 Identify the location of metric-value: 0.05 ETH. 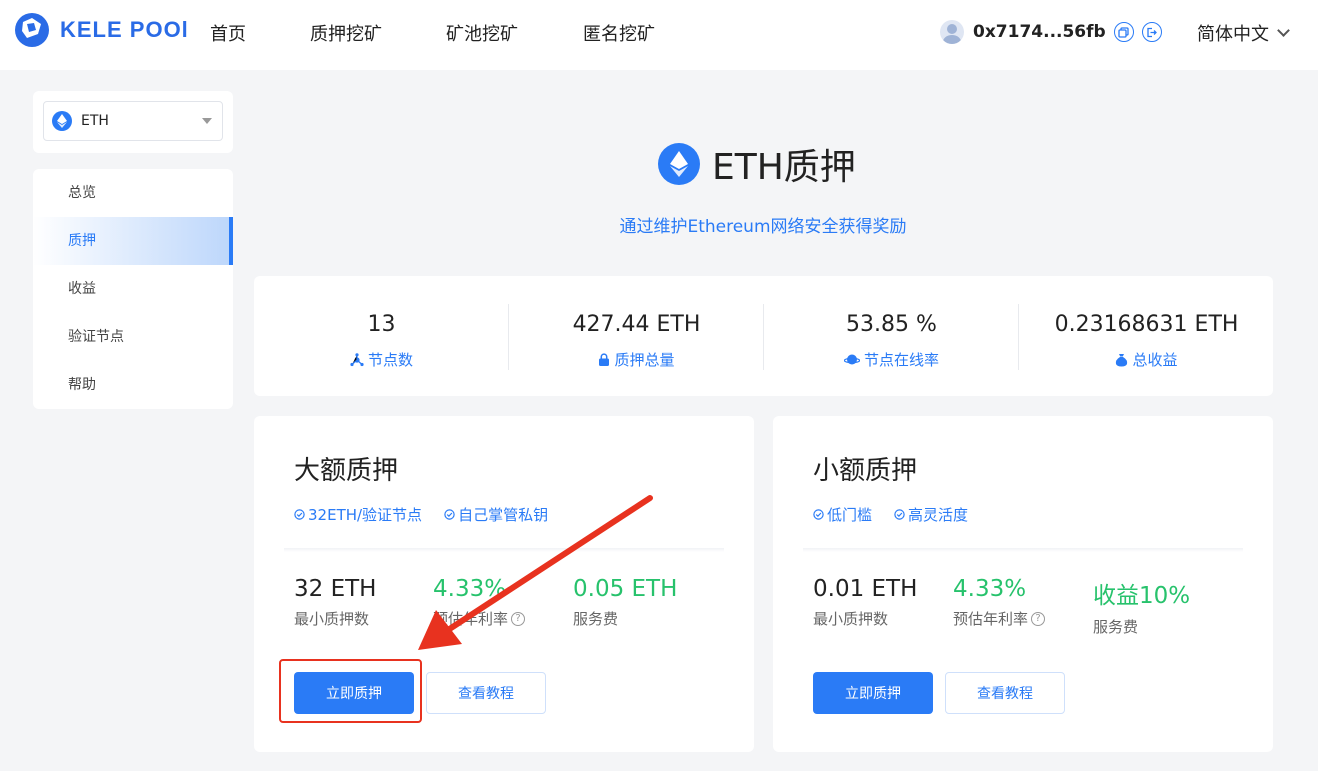
(625, 589).